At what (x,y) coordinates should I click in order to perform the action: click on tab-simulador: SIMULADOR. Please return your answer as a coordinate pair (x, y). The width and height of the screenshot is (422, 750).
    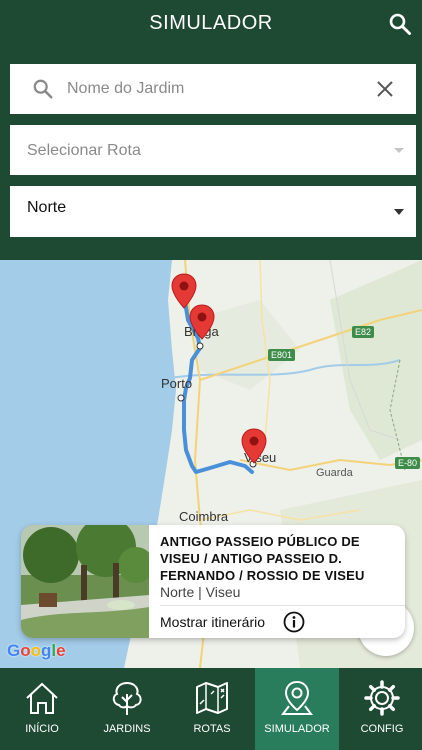
    Looking at the image, I should click on (297, 709).